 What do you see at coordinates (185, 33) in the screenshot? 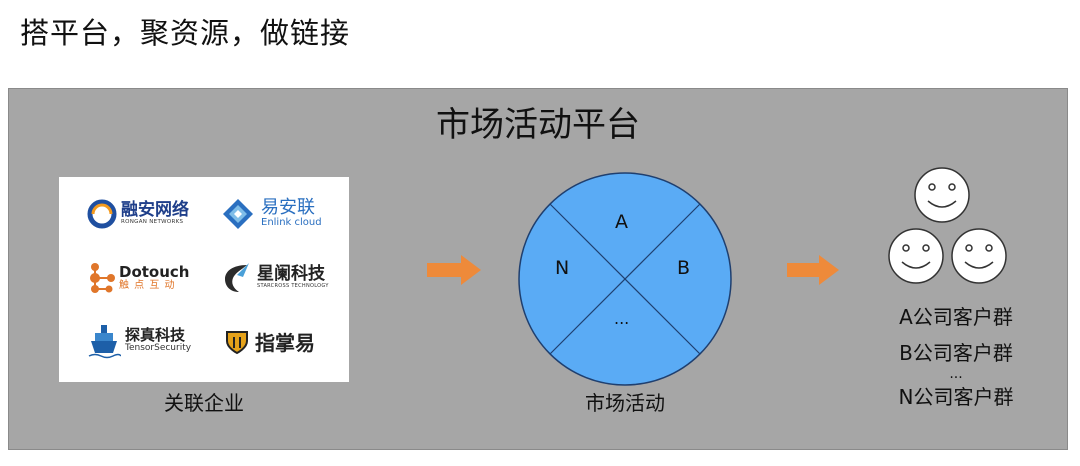
I see `slide-title: 搭平台，聚资源，做链接` at bounding box center [185, 33].